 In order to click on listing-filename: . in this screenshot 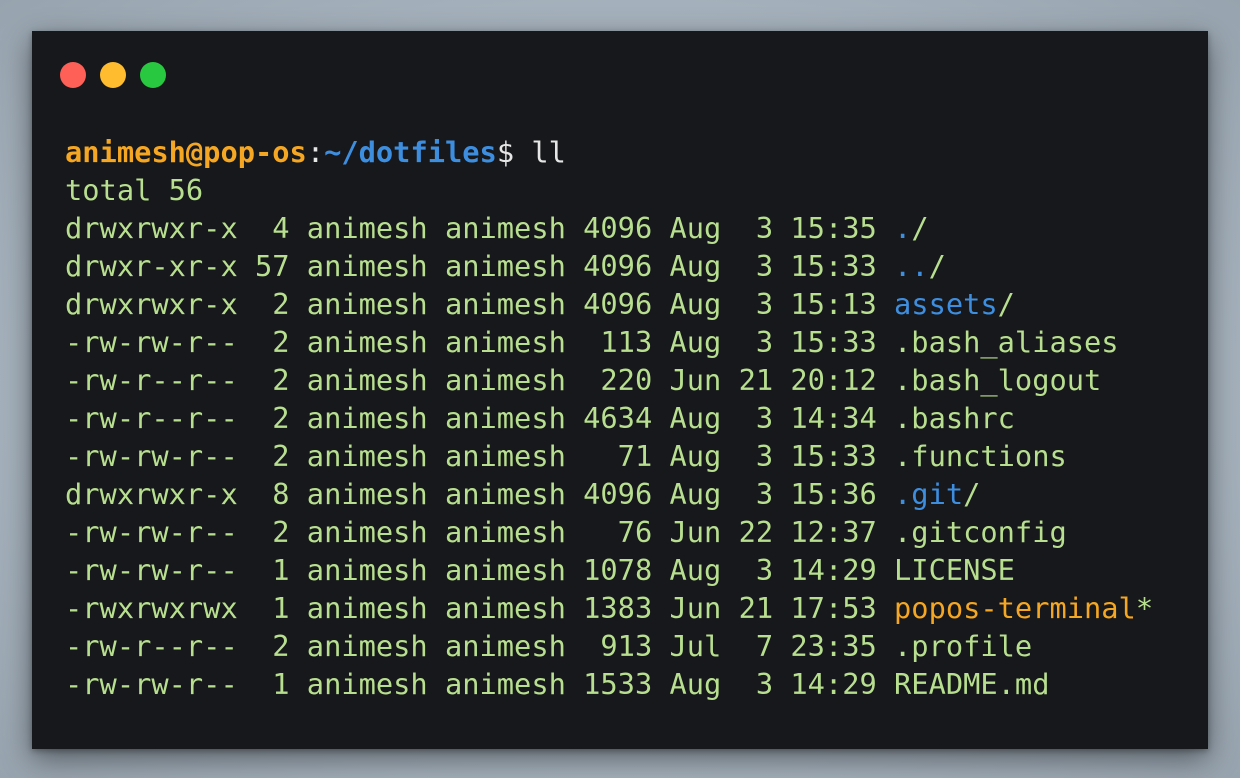, I will do `click(903, 228)`.